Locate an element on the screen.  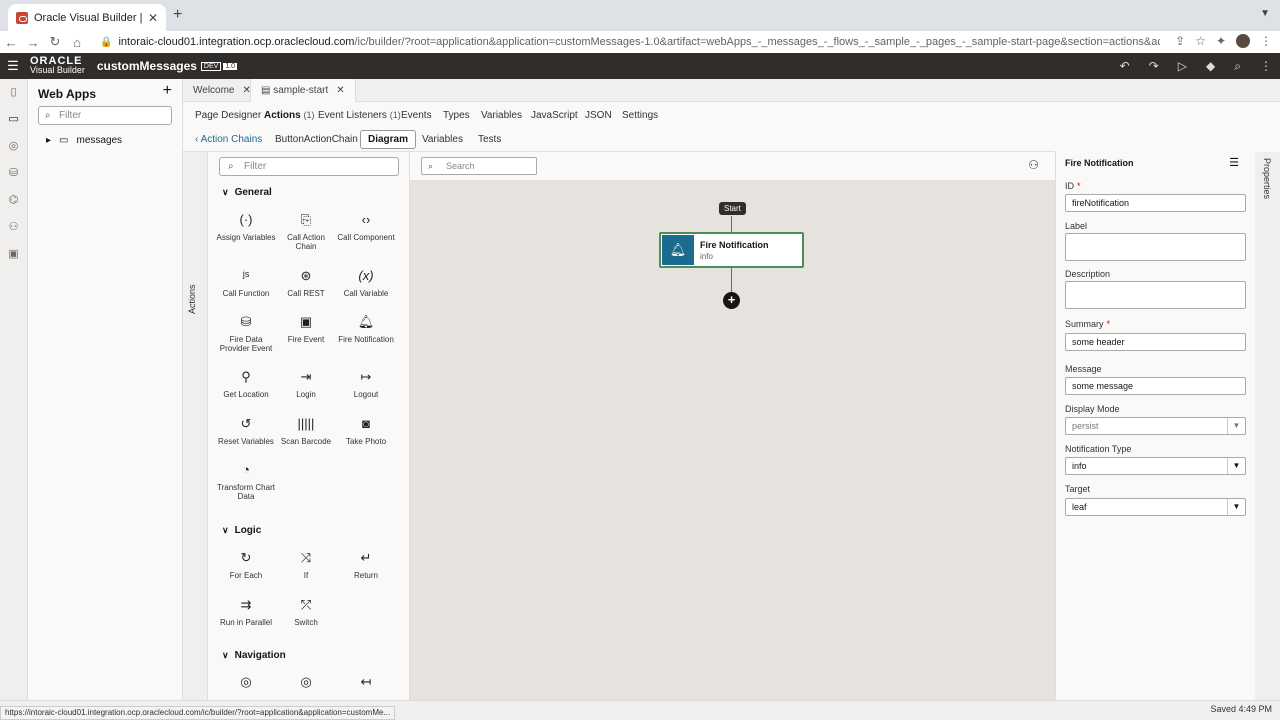
palette-transform-chart-data: ◔ Transform Chart Data is located at coordinates (246, 481).